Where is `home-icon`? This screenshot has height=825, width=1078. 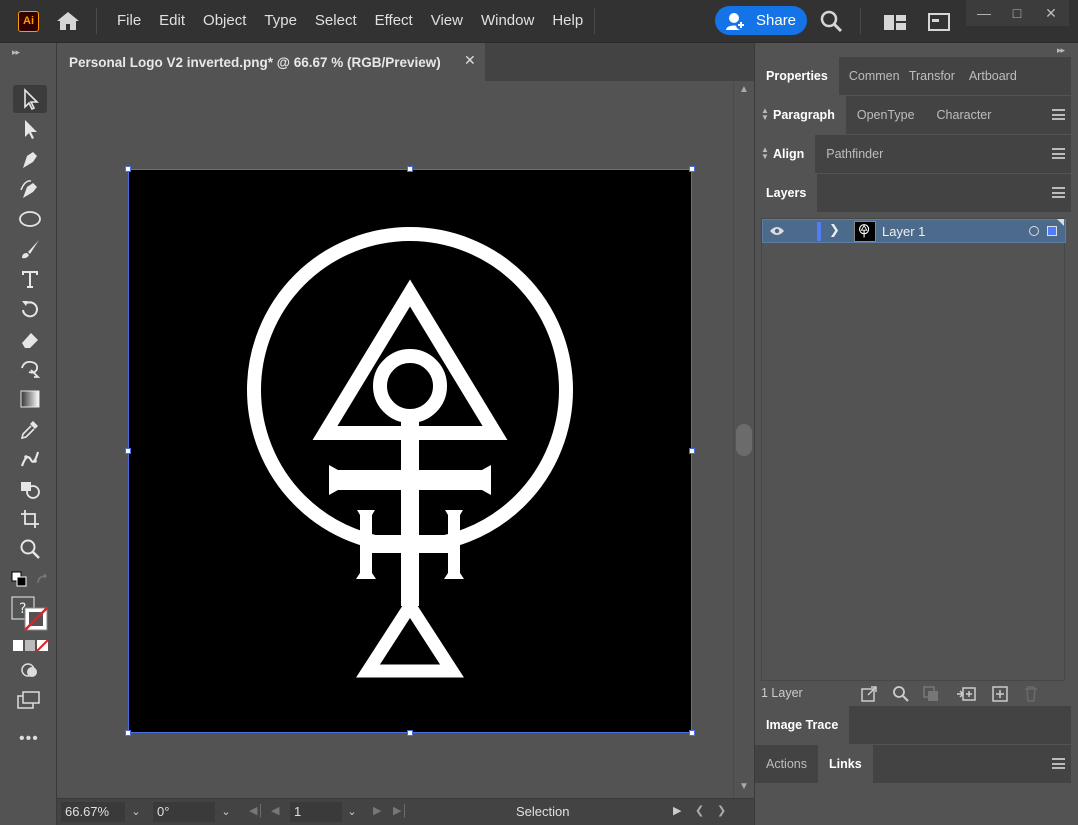 home-icon is located at coordinates (68, 21).